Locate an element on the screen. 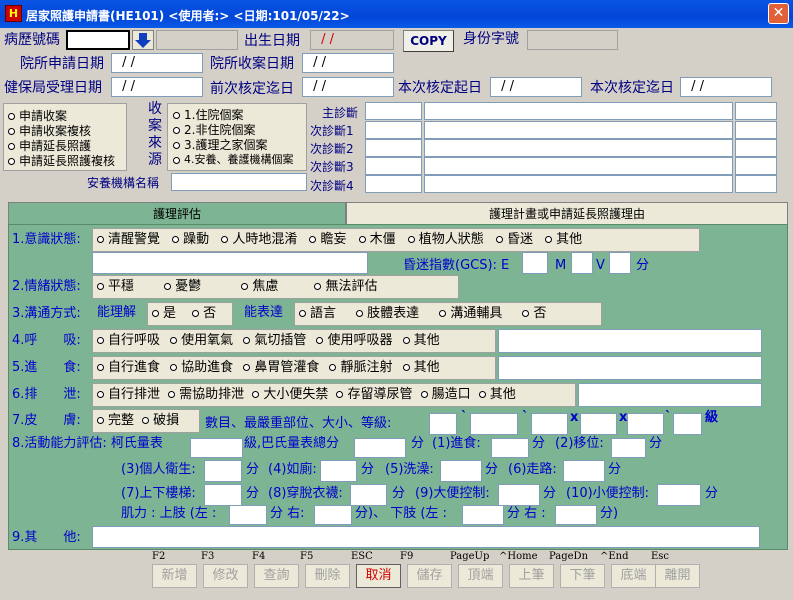 Image resolution: width=793 pixels, height=600 pixels. wound-site-input is located at coordinates (494, 424).